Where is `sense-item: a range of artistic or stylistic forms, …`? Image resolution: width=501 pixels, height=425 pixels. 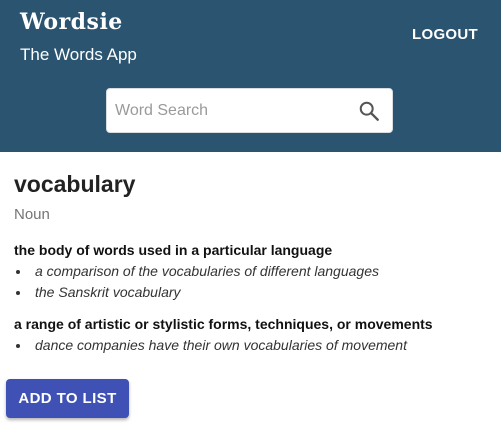 sense-item: a range of artistic or stylistic forms, … is located at coordinates (251, 335).